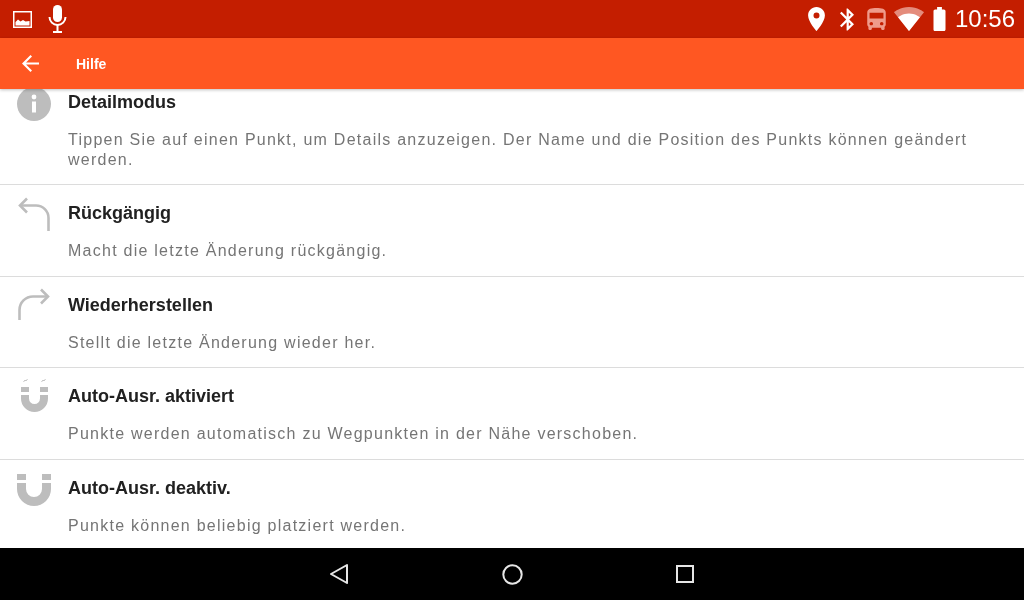  What do you see at coordinates (123, 102) in the screenshot?
I see `help-item-title: Detailmodus` at bounding box center [123, 102].